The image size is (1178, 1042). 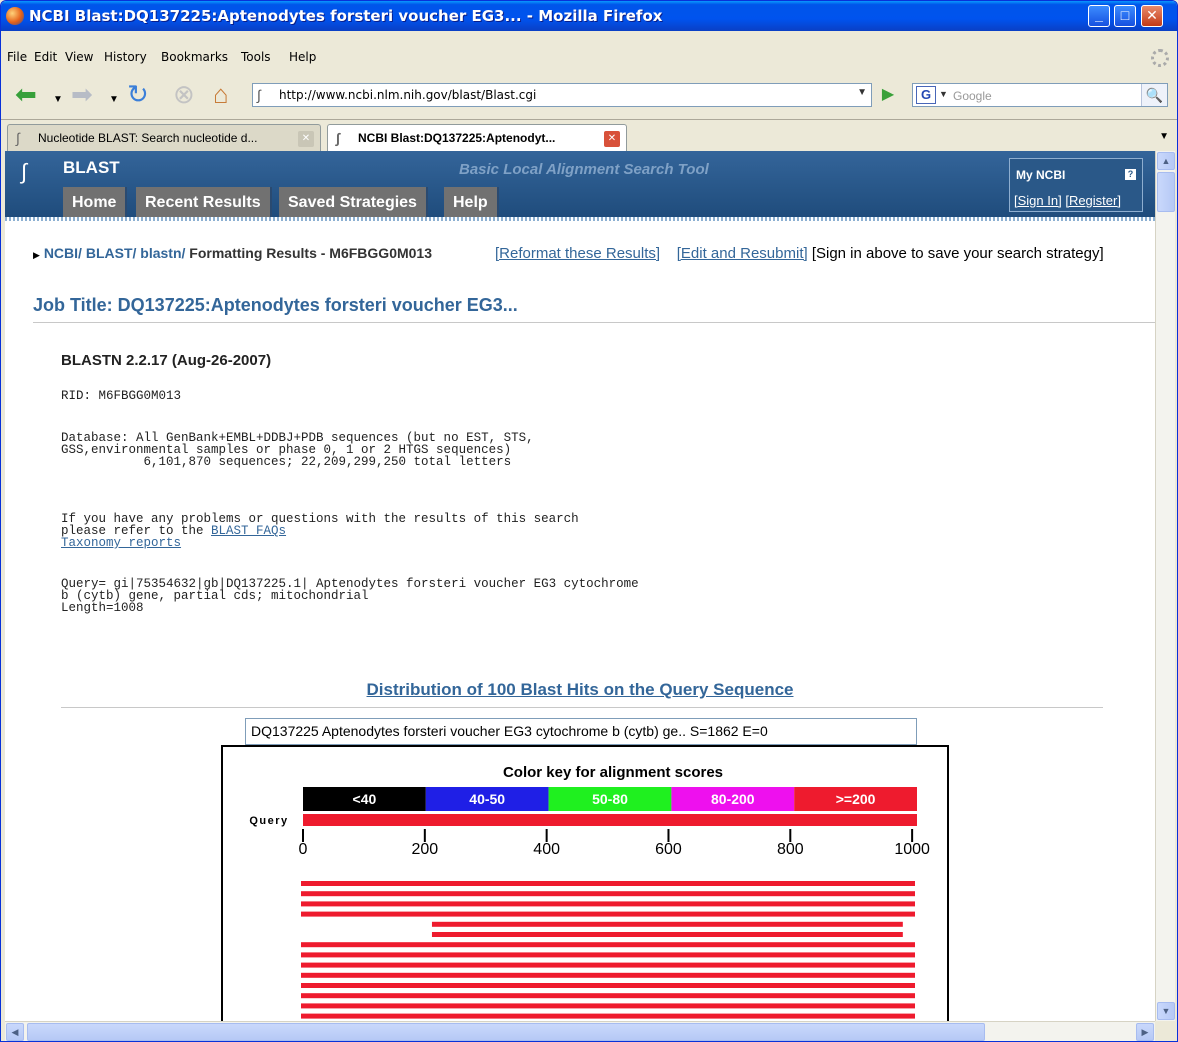 I want to click on hit-bars, so click(x=608, y=951).